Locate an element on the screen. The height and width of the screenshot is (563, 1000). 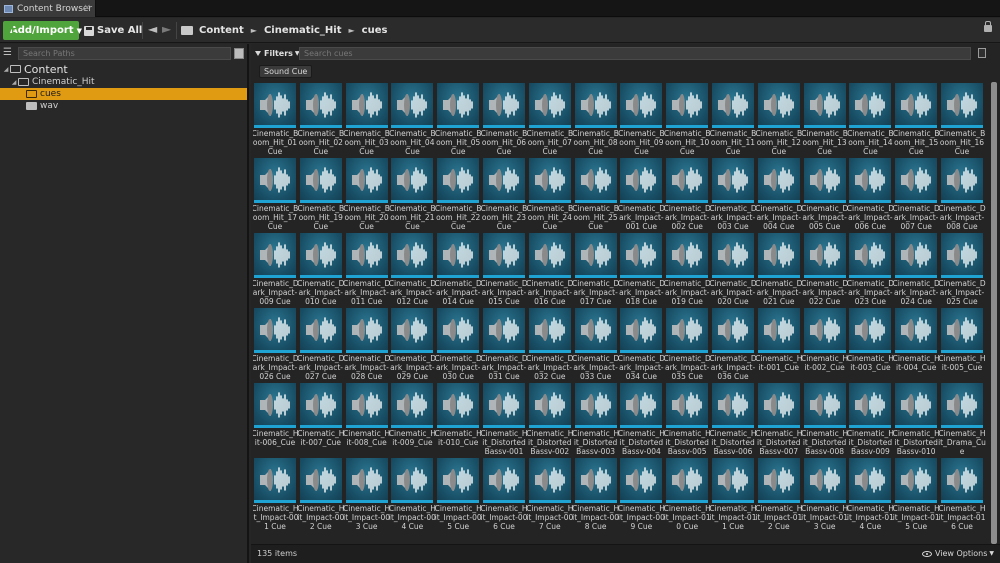
asset-tile: Cinematic_Dark_Impact-014 Cue is located at coordinates (458, 269).